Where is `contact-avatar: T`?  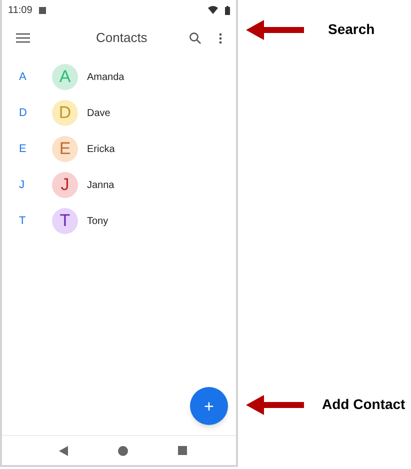 contact-avatar: T is located at coordinates (65, 221).